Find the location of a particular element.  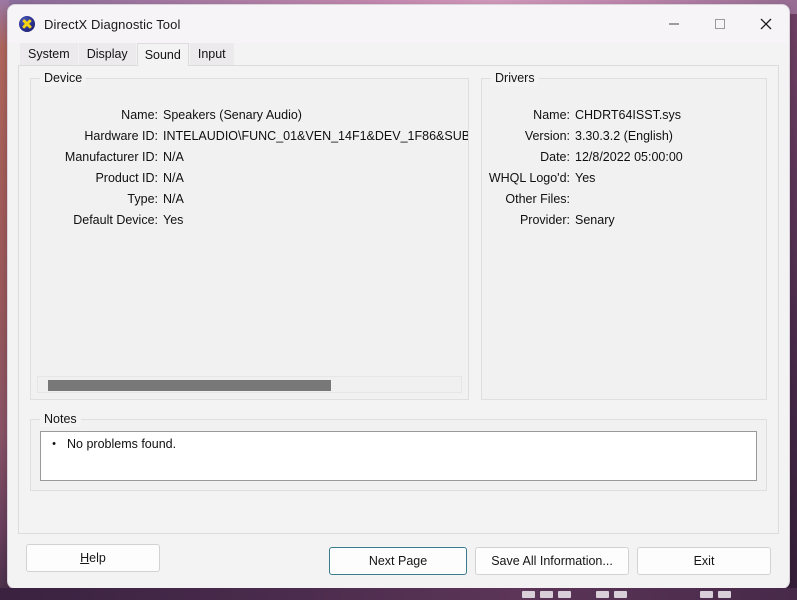

drivers-label-whql: WHQL Logo'd: is located at coordinates (529, 178).